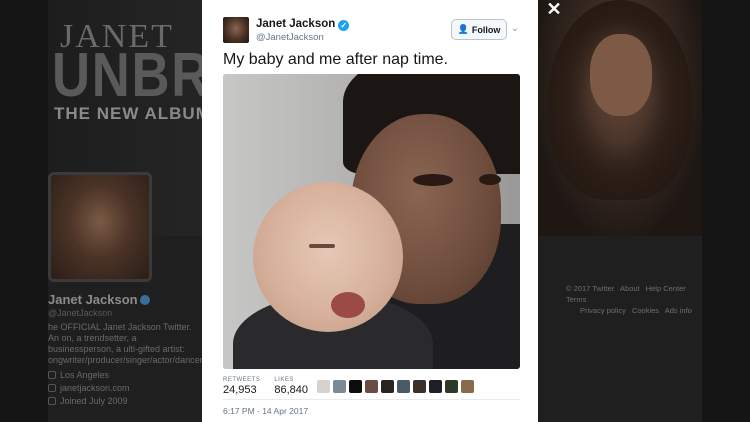 Image resolution: width=750 pixels, height=422 pixels. I want to click on tweet-timestamp: 6:17 PM - 14 Apr 2017, so click(265, 411).